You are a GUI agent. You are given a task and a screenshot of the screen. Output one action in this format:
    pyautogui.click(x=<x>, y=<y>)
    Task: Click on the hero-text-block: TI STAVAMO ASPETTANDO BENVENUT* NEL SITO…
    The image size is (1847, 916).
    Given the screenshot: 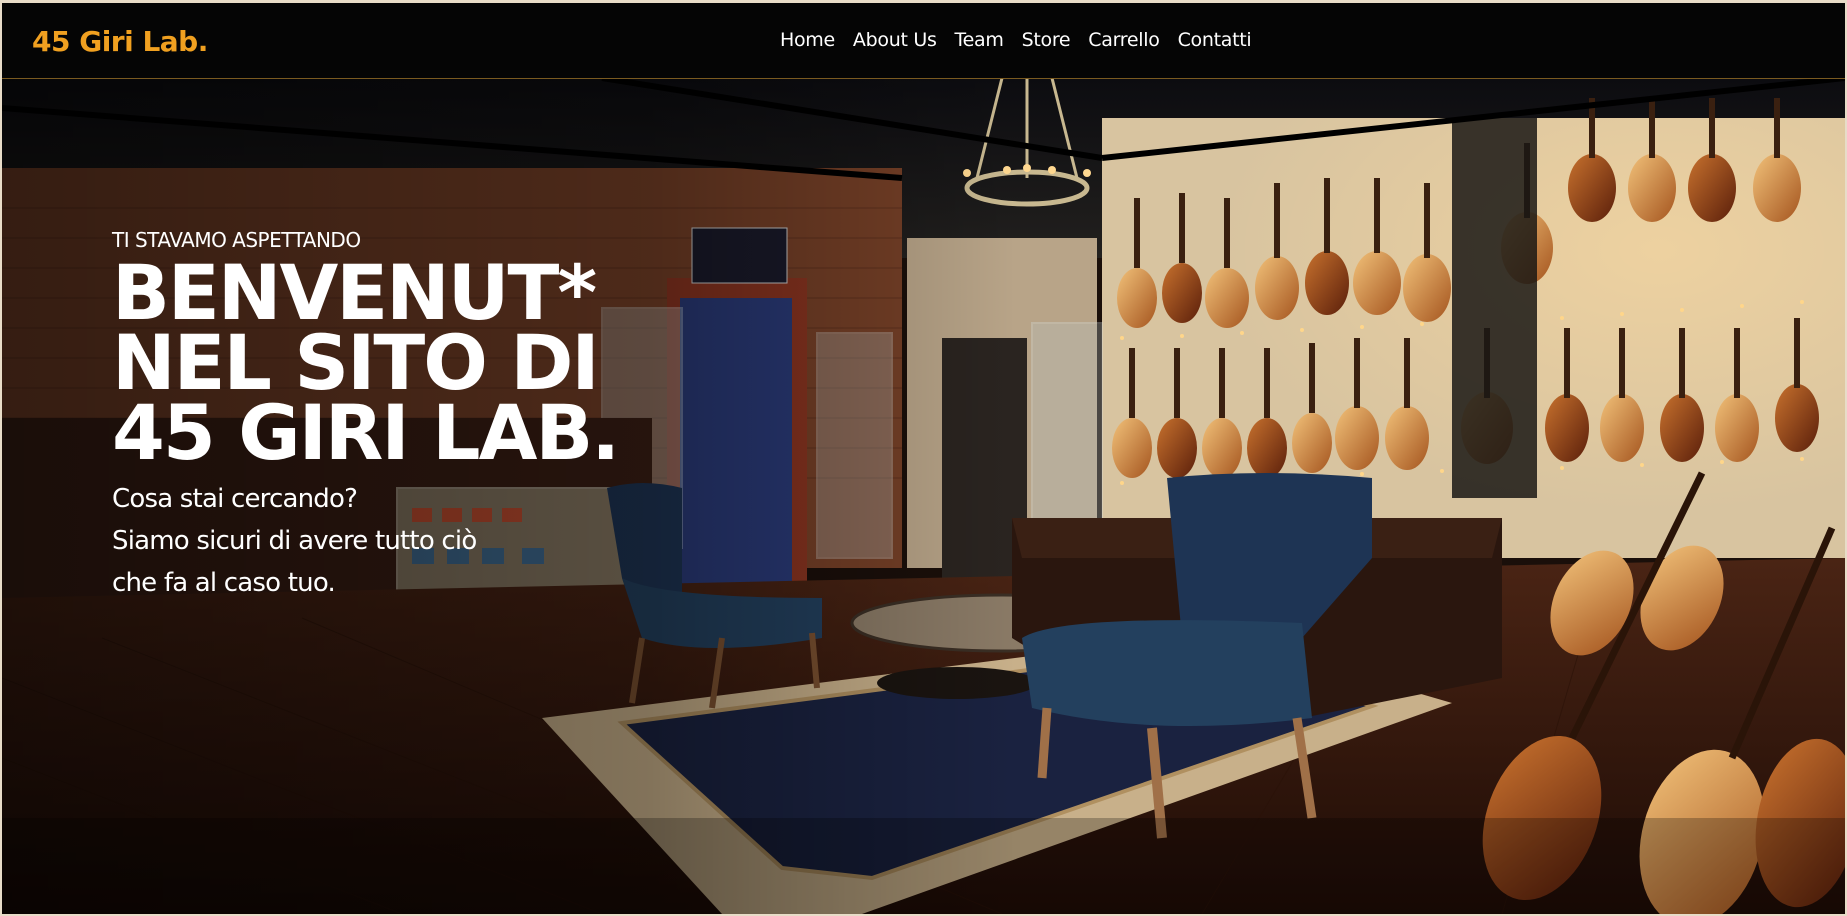 What is the action you would take?
    pyautogui.click(x=392, y=416)
    